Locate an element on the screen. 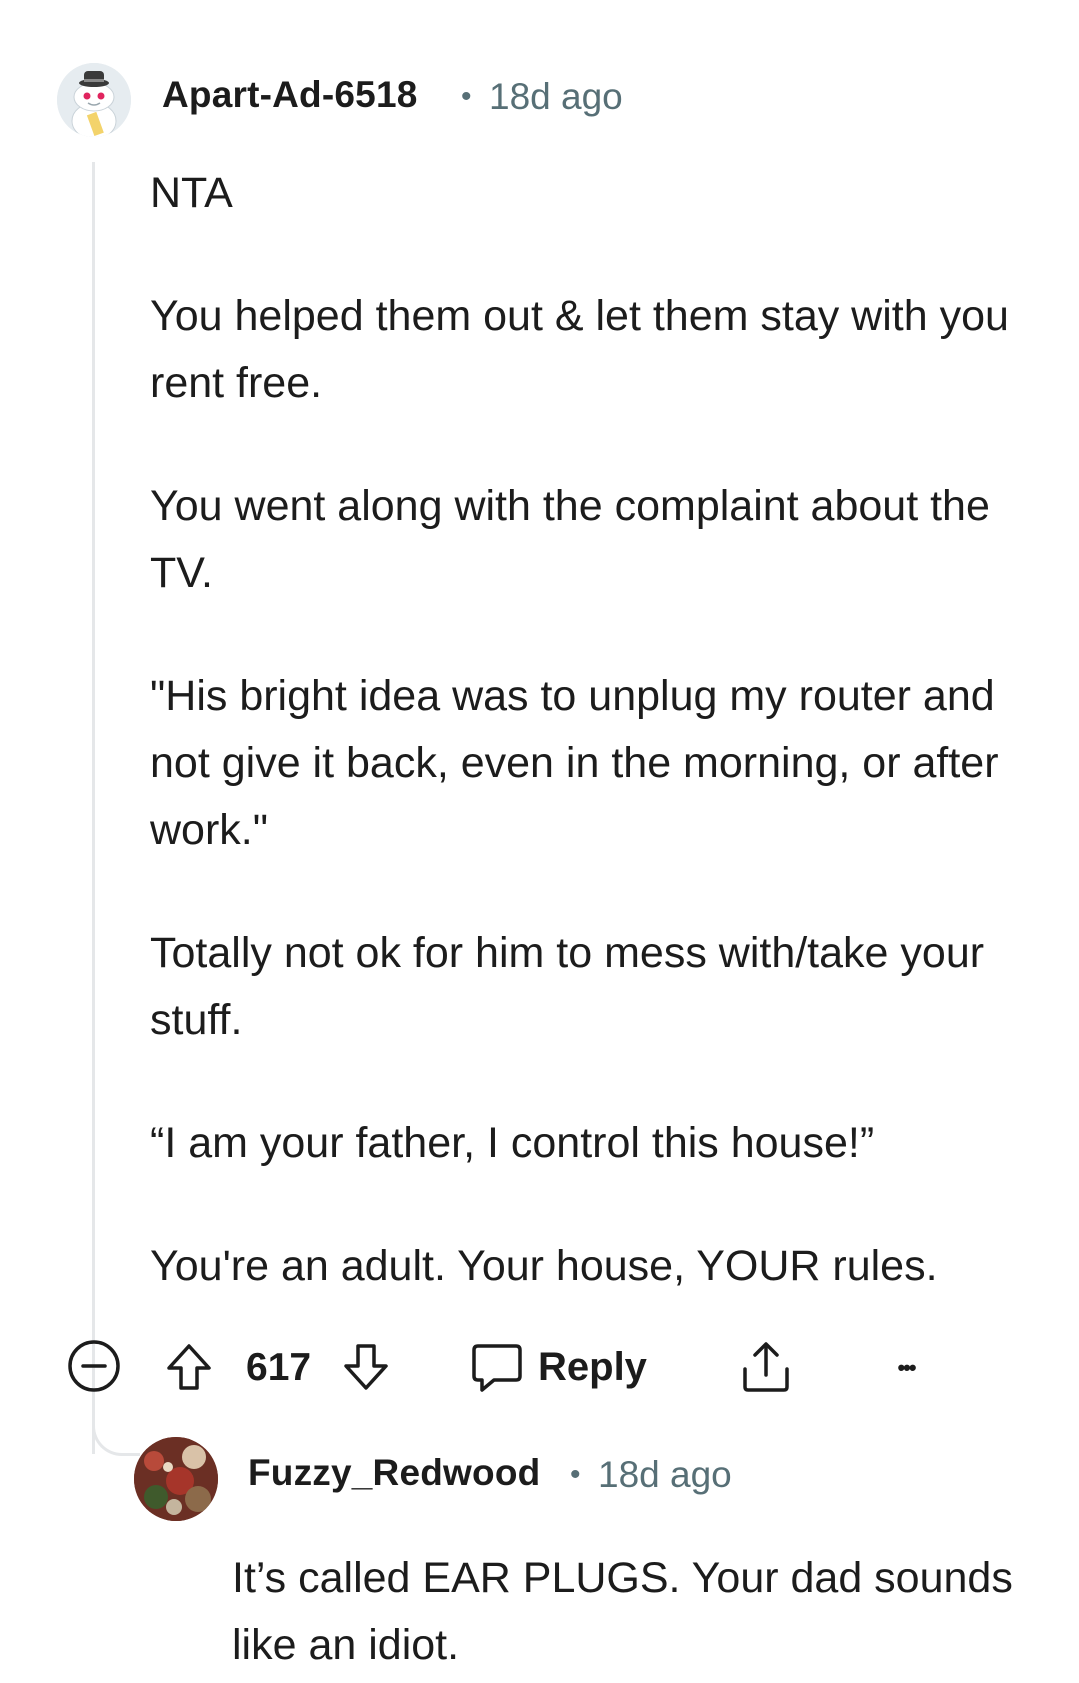 This screenshot has height=1683, width=1079. reply-label: Reply is located at coordinates (592, 1366).